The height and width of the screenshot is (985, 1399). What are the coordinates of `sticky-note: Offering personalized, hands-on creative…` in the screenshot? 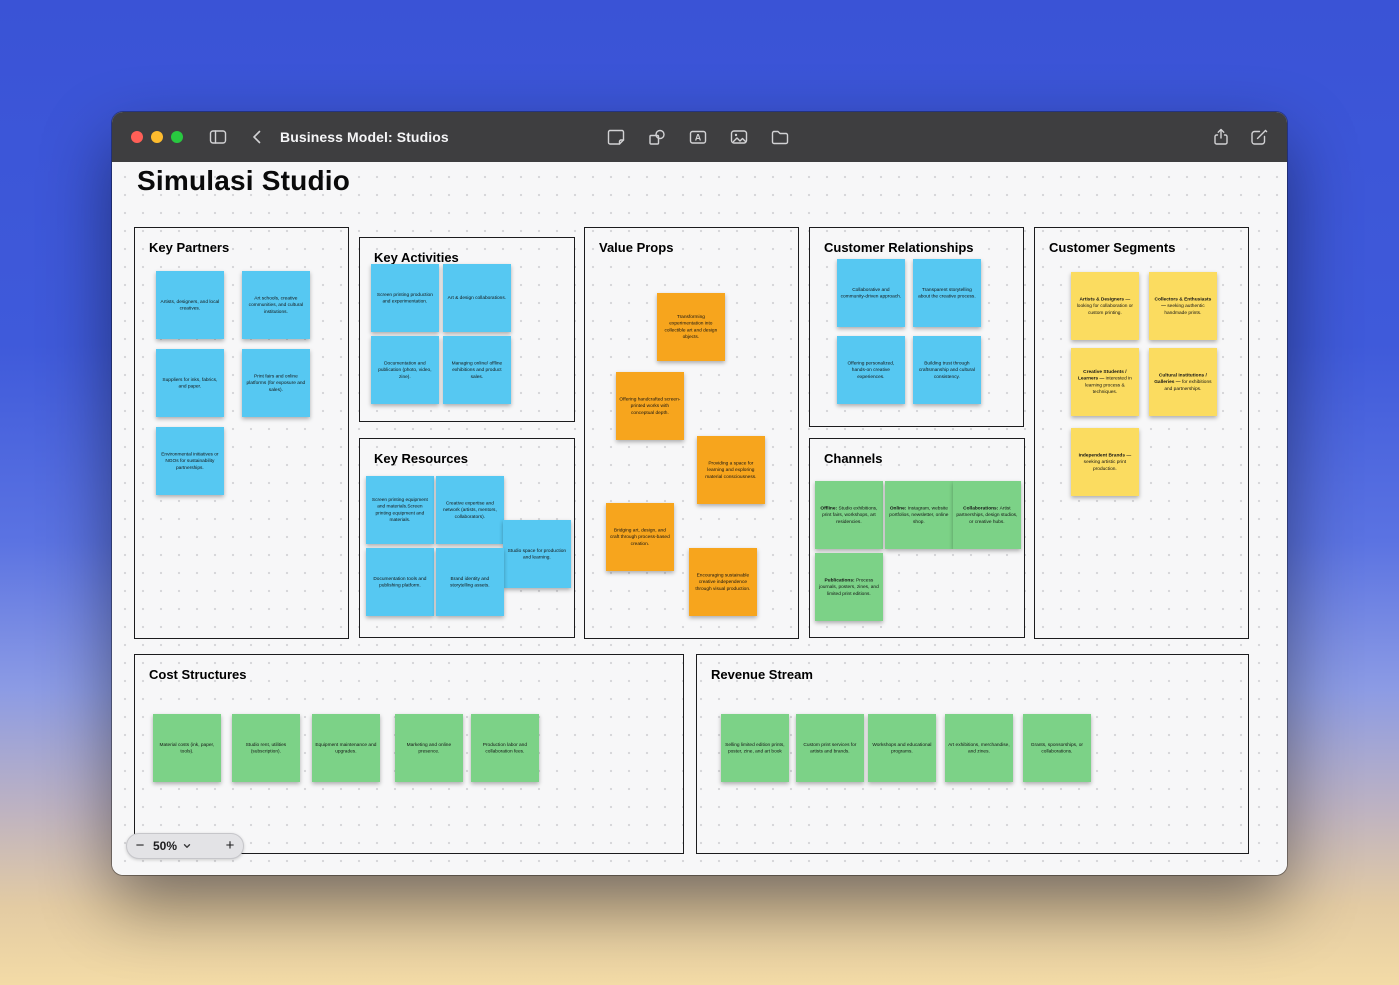 It's located at (871, 370).